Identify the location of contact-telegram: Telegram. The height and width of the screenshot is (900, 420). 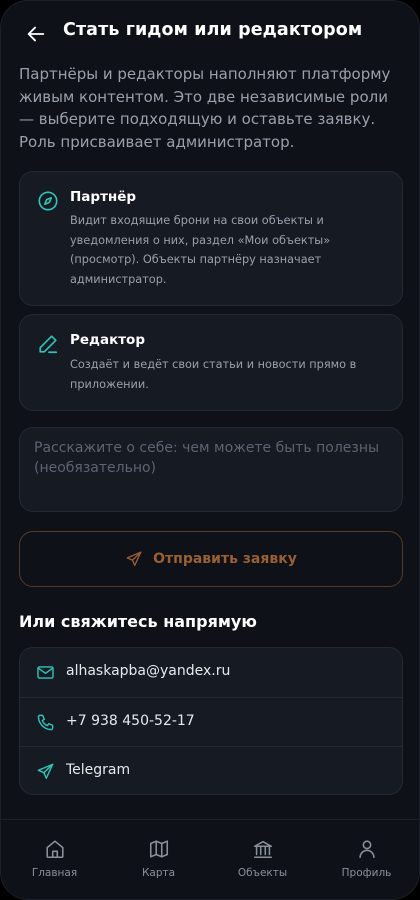
(211, 770).